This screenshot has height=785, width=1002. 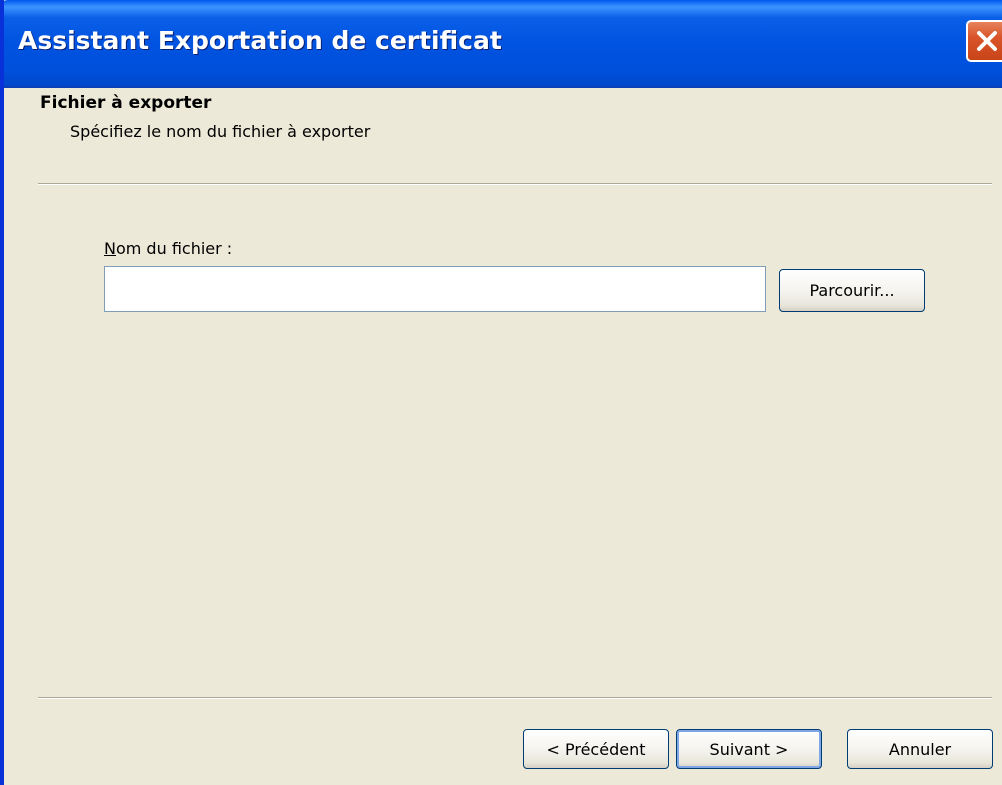 What do you see at coordinates (126, 103) in the screenshot?
I see `page-title: Fichier à exporter` at bounding box center [126, 103].